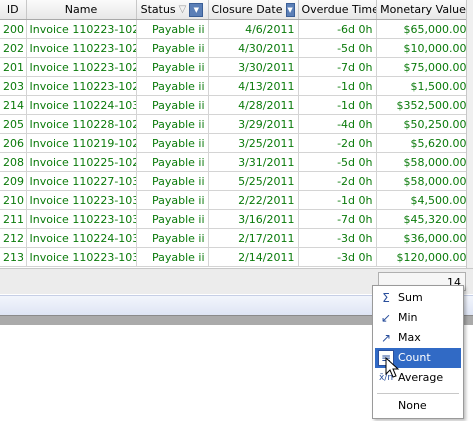  What do you see at coordinates (81, 219) in the screenshot?
I see `cell-name: Invoice 110223-1032` at bounding box center [81, 219].